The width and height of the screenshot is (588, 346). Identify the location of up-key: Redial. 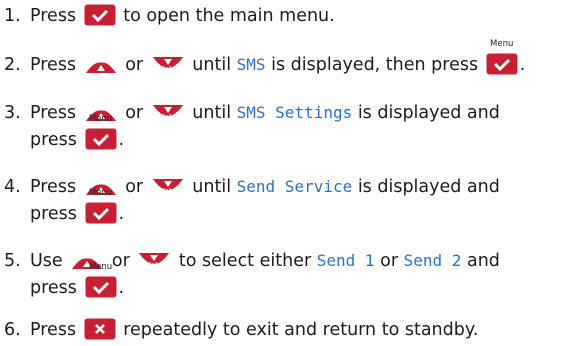
(101, 65).